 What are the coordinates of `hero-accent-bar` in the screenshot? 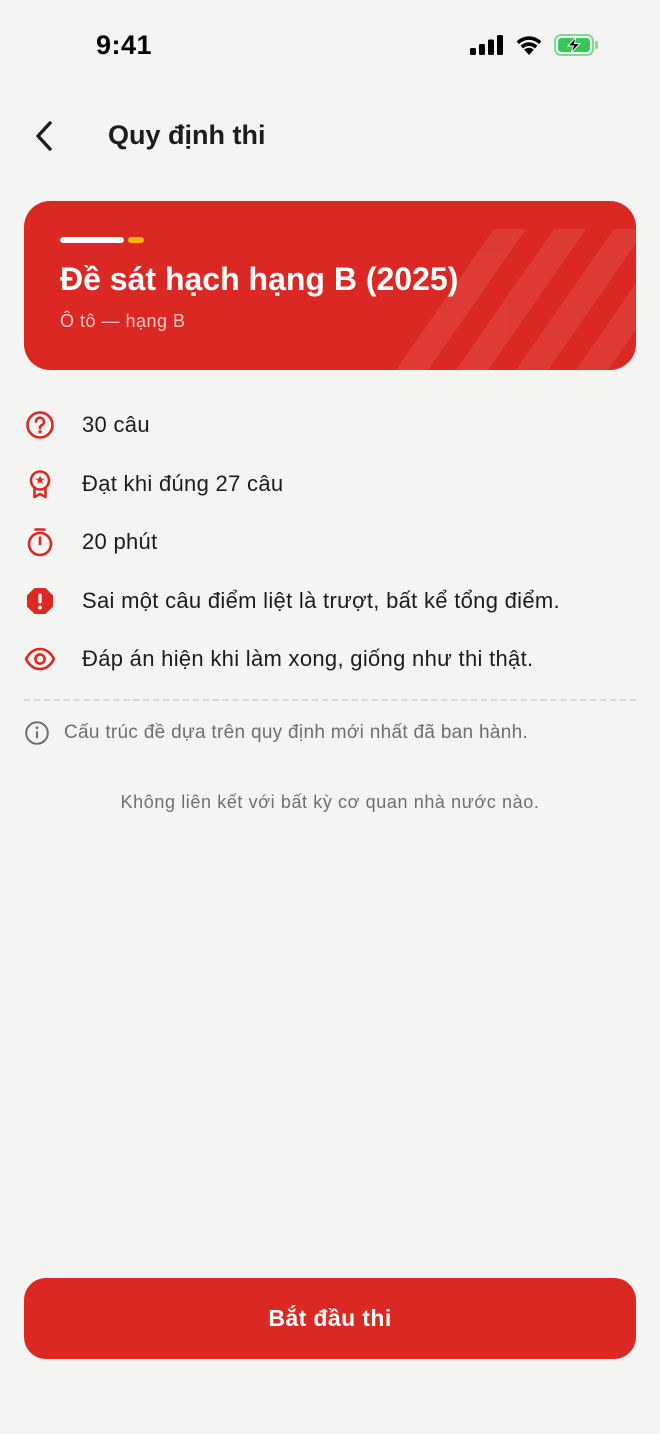 It's located at (102, 240).